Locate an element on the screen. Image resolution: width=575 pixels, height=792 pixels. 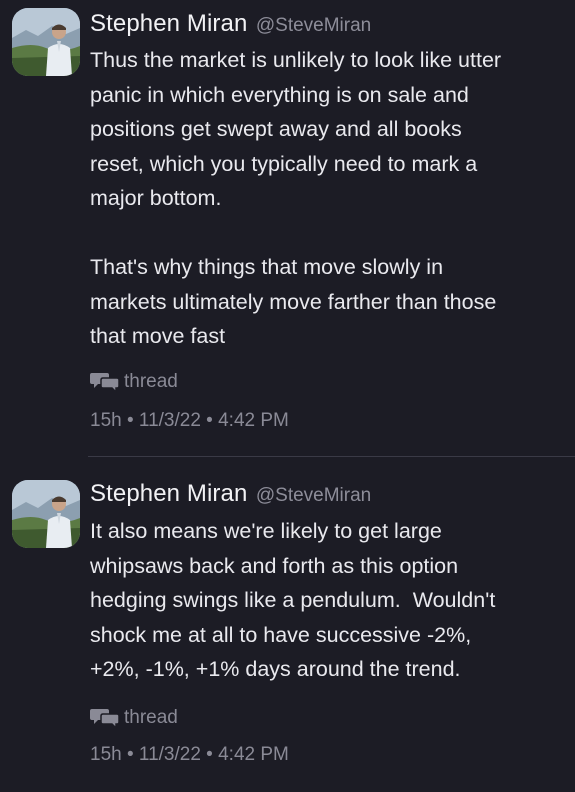
divider is located at coordinates (331, 456).